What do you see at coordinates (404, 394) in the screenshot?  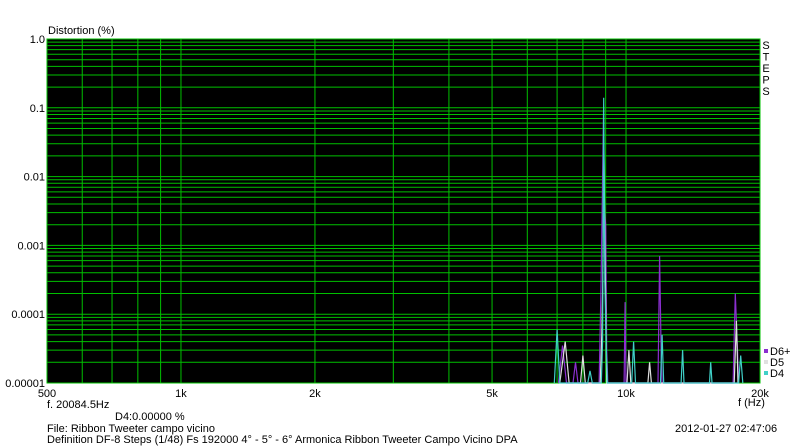 I see `x-ticks: 500 1k 2k 5k 10k 20k` at bounding box center [404, 394].